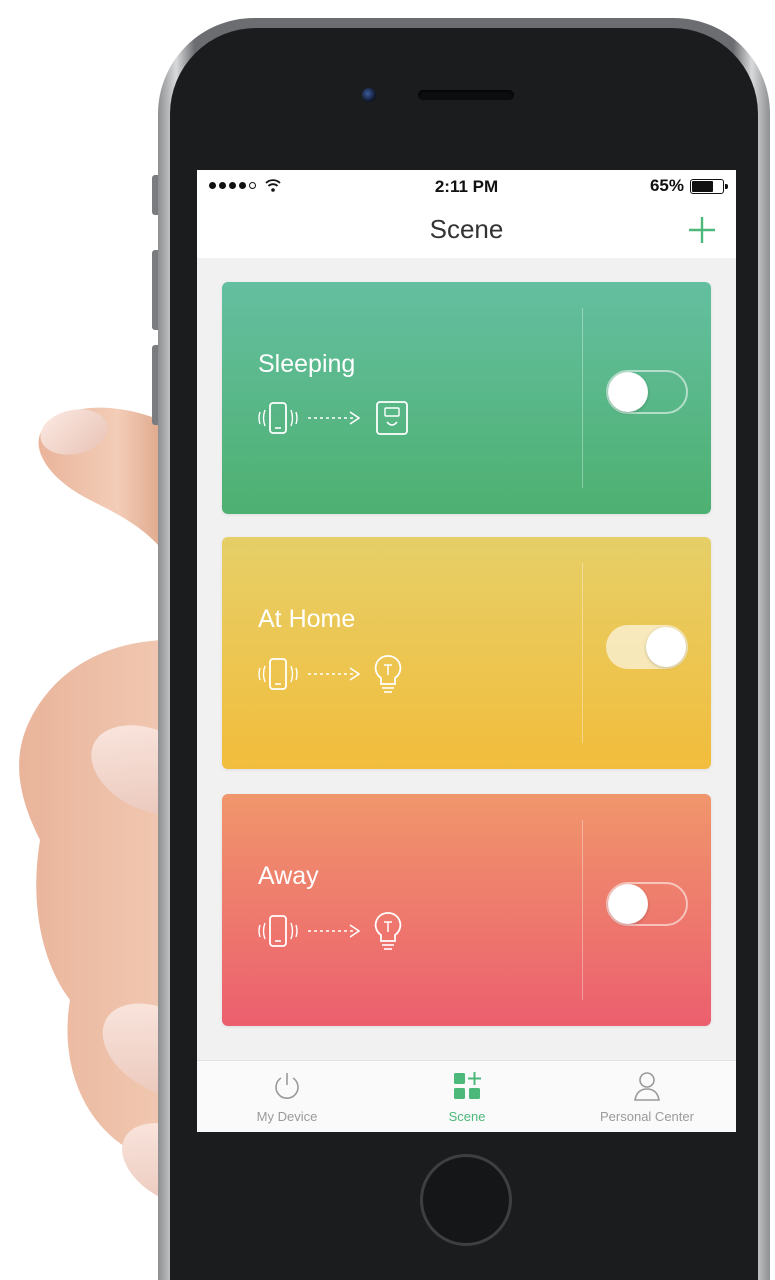  I want to click on power-icon, so click(287, 1086).